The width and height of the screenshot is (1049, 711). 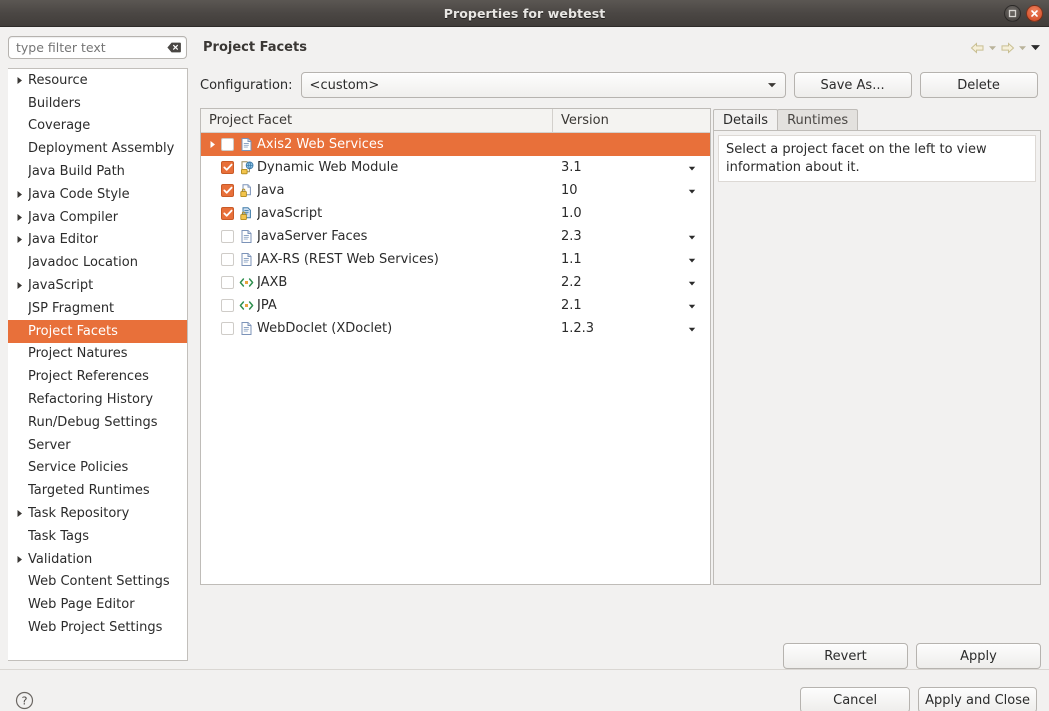 I want to click on top-strip: Project Facets, so click(x=524, y=47).